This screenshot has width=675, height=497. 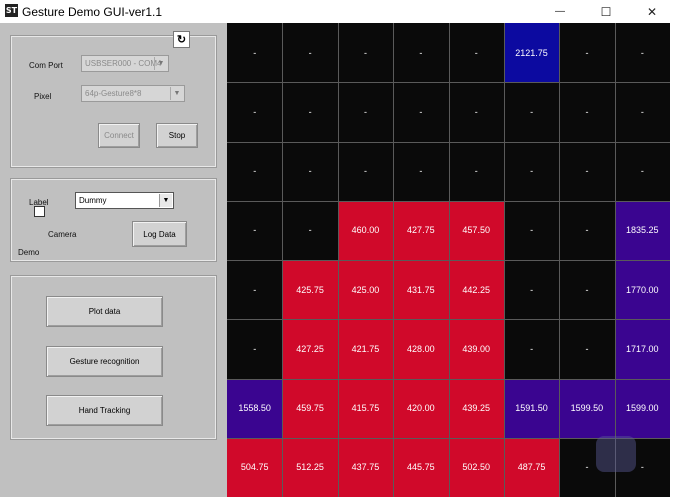 What do you see at coordinates (531, 408) in the screenshot?
I see `heatmap-cell: 1591.50` at bounding box center [531, 408].